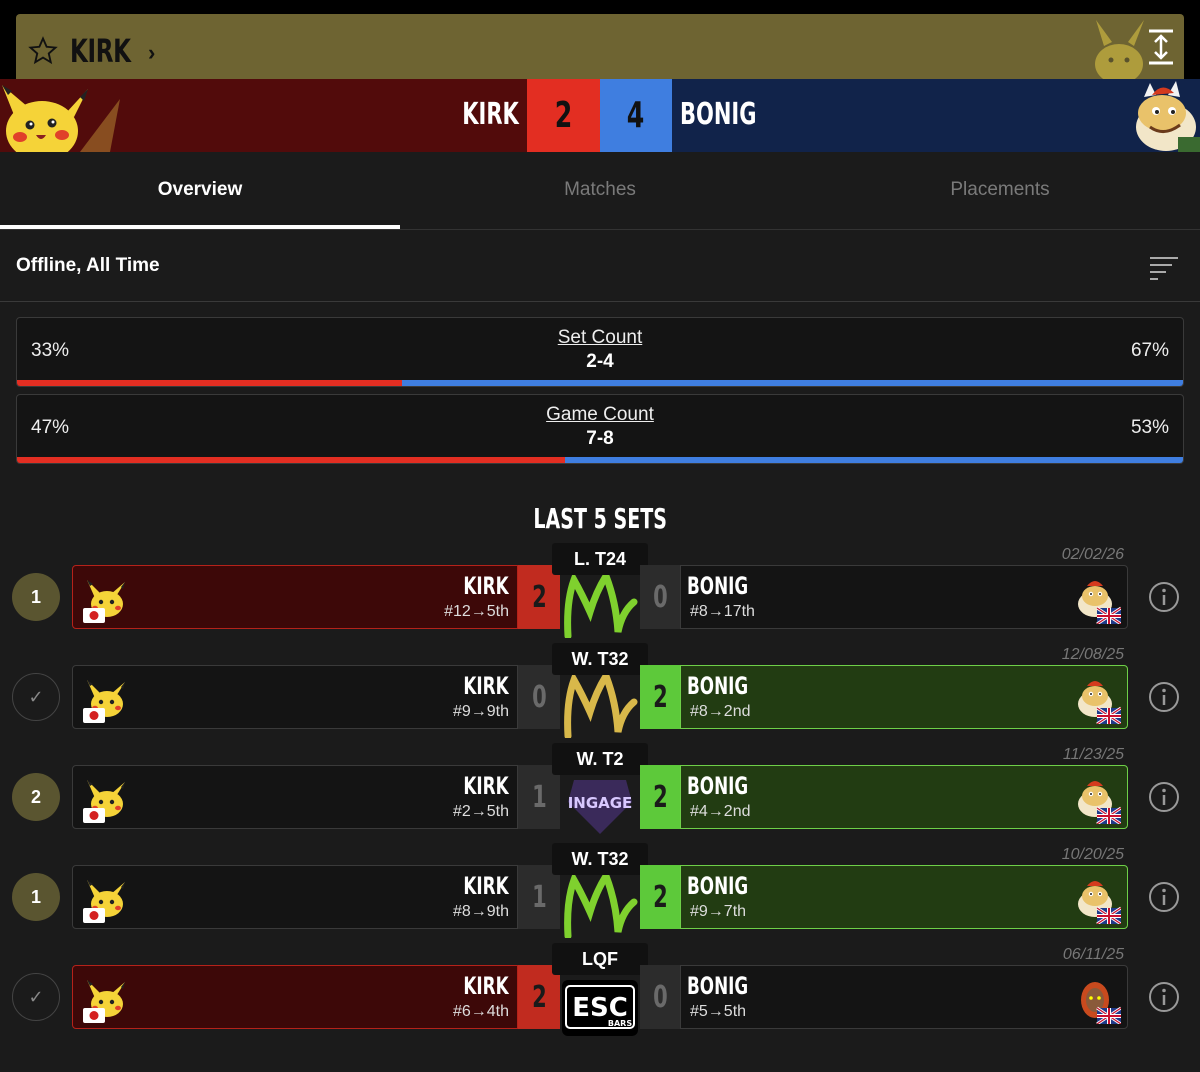  I want to click on right-player-seed: #8→17th, so click(722, 611).